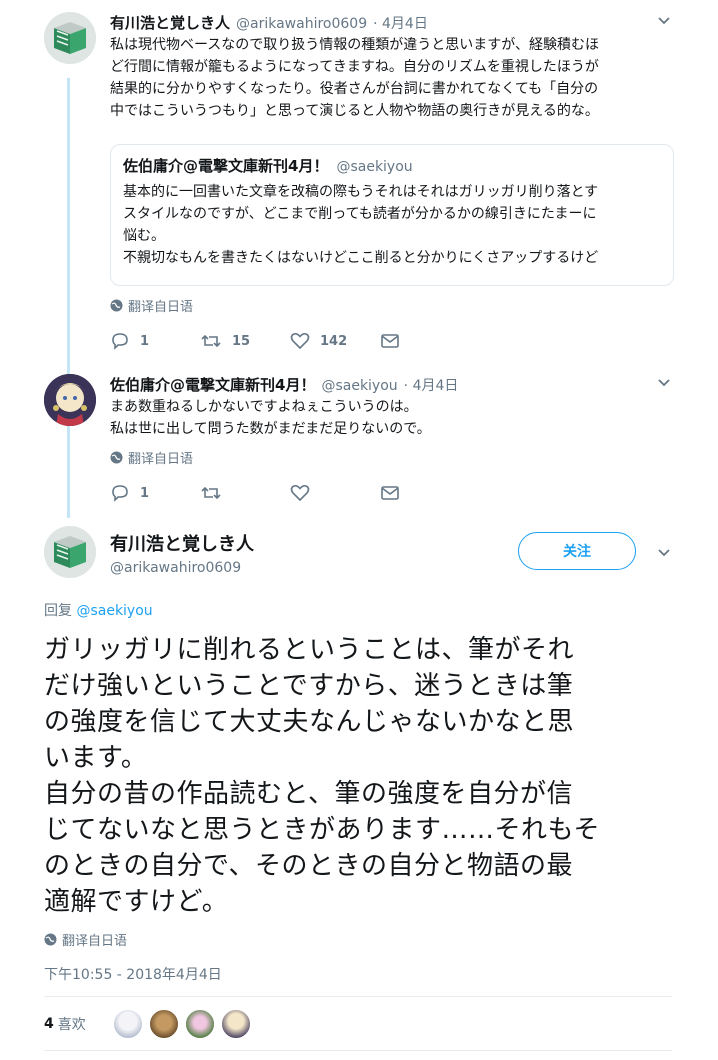 This screenshot has height=1060, width=718. Describe the element at coordinates (245, 493) in the screenshot. I see `retweet-button` at that location.